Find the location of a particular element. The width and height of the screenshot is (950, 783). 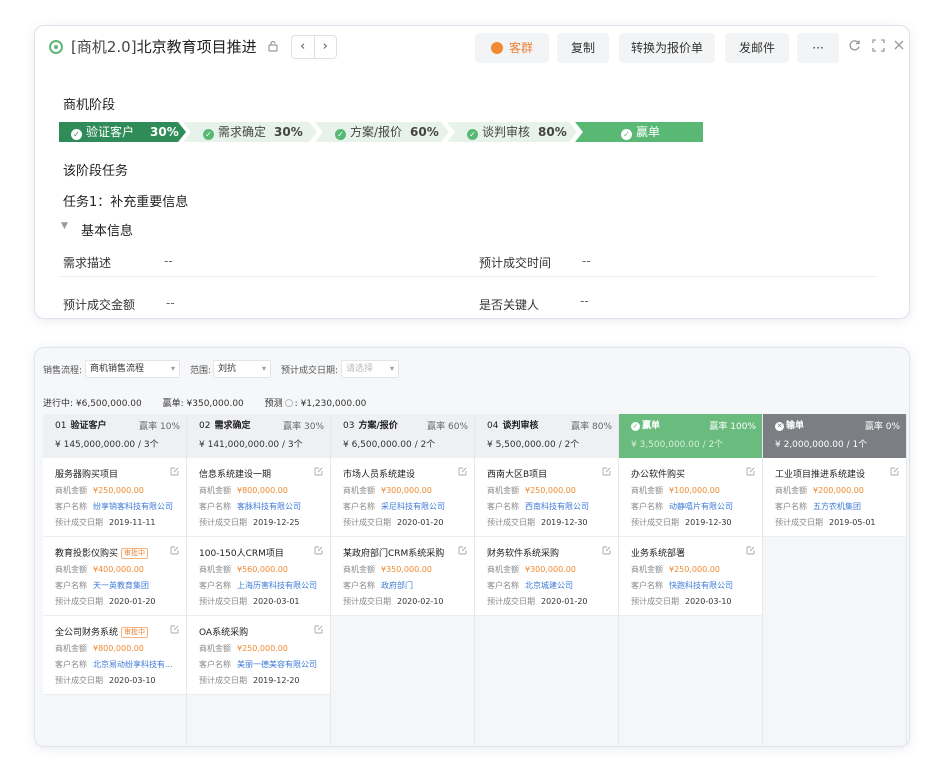

convert-to-quote-button: 转换为报价单 is located at coordinates (667, 48).